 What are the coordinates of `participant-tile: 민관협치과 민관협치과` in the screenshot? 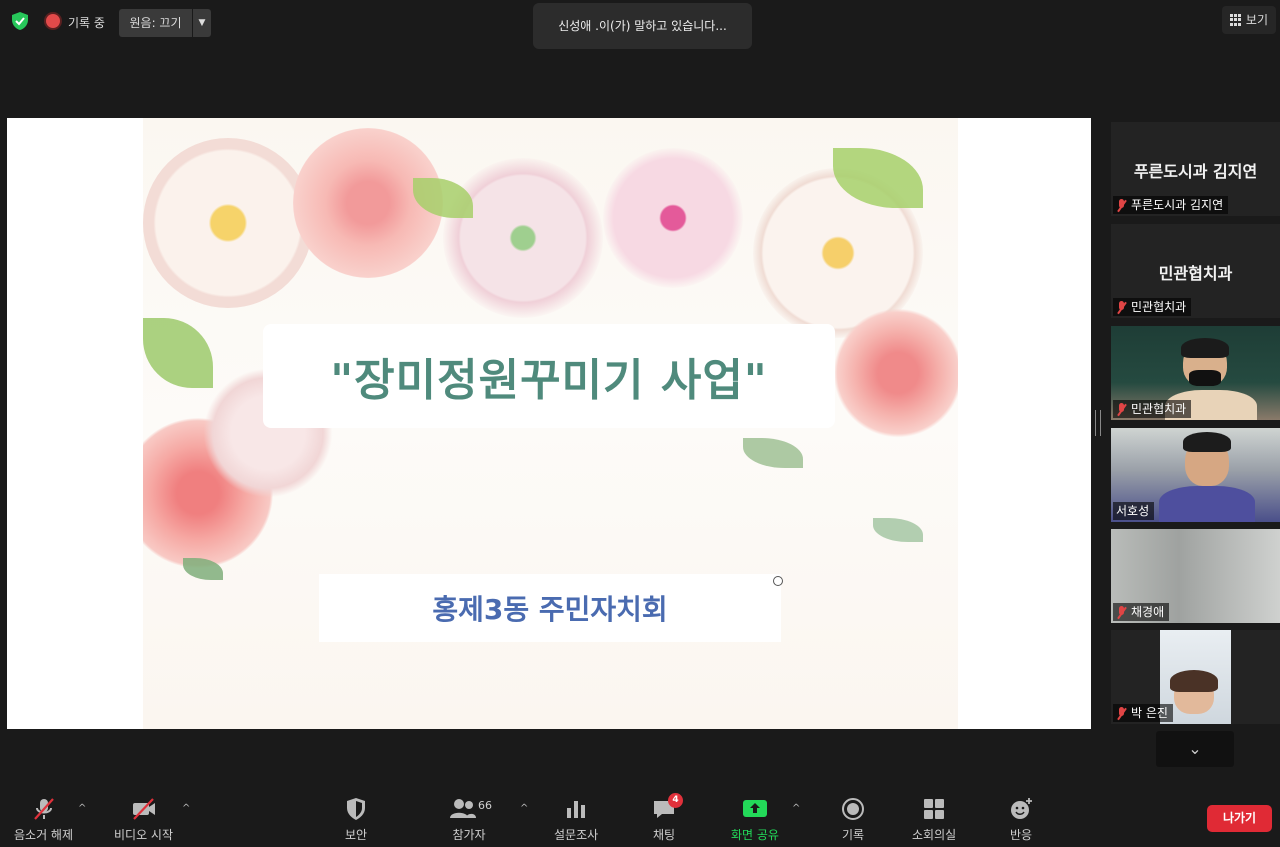 It's located at (1195, 271).